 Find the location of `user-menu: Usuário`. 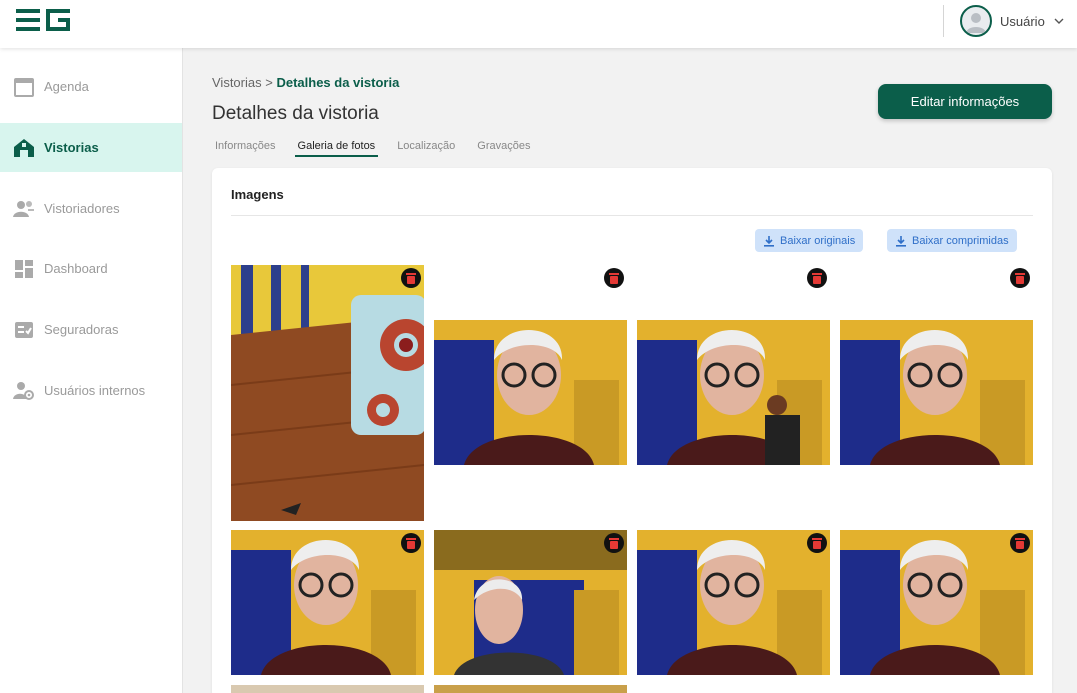

user-menu: Usuário is located at coordinates (1012, 21).